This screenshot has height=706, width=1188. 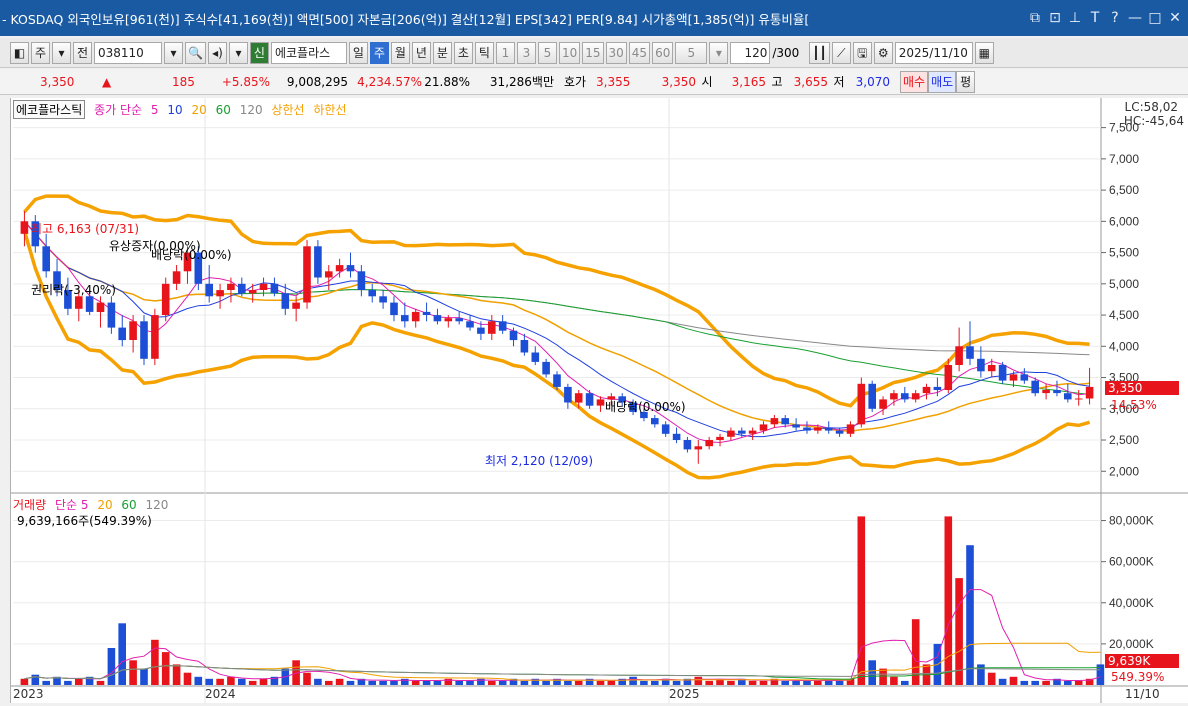 What do you see at coordinates (223, 110) in the screenshot?
I see `ma60-label: 60` at bounding box center [223, 110].